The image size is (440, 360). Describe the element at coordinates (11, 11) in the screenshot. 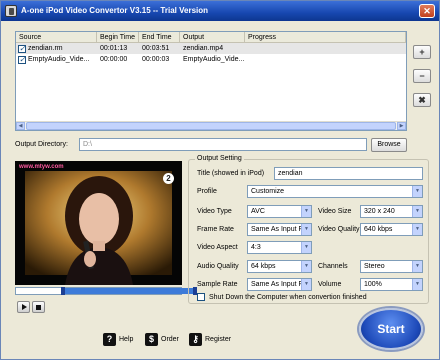

I see `ipod-app-icon` at that location.